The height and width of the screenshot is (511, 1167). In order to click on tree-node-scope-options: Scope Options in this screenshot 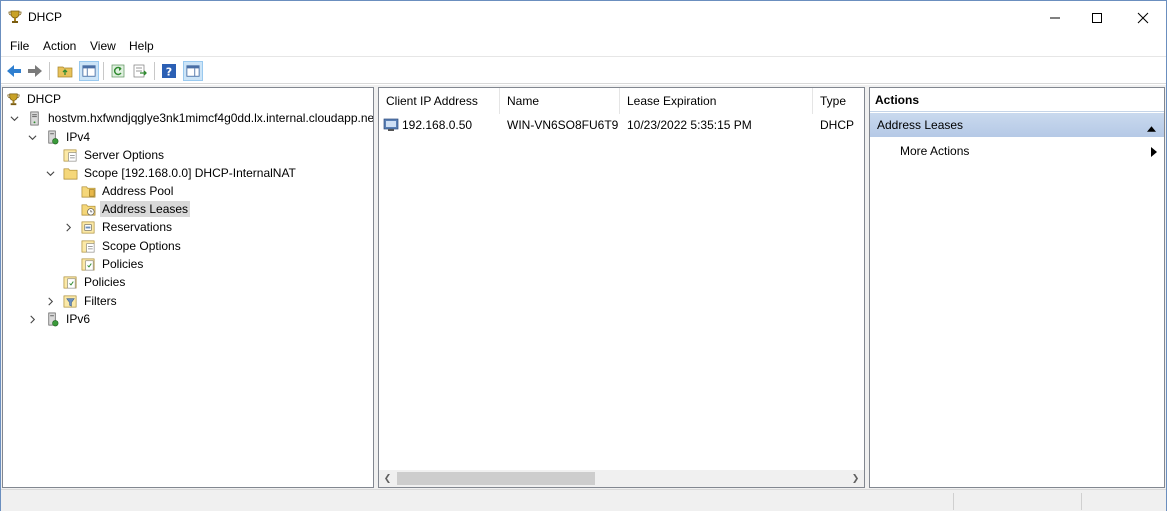, I will do `click(131, 246)`.